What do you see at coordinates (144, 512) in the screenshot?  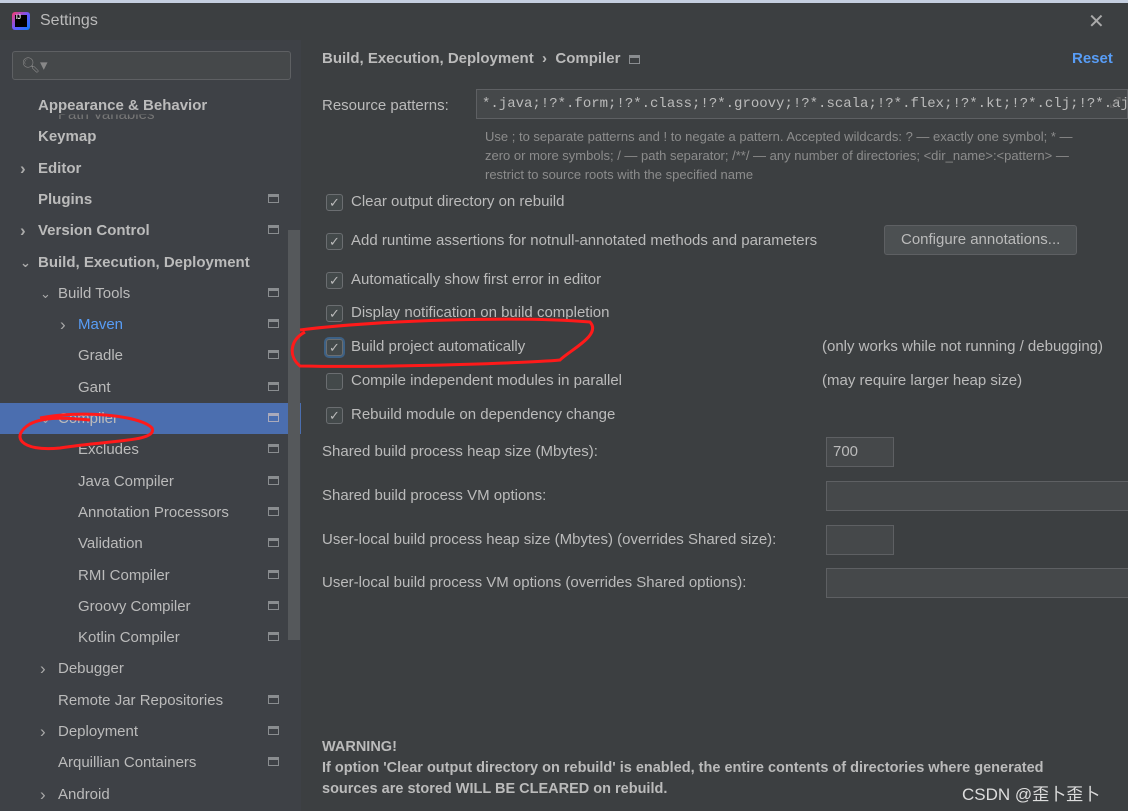 I see `sidebar-item-annotation-processors: Annotation Processors` at bounding box center [144, 512].